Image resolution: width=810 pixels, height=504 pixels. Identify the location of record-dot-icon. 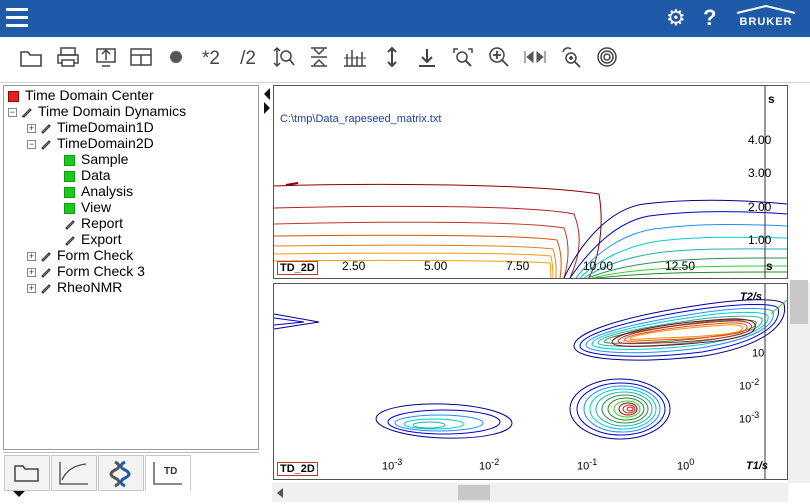
(176, 59).